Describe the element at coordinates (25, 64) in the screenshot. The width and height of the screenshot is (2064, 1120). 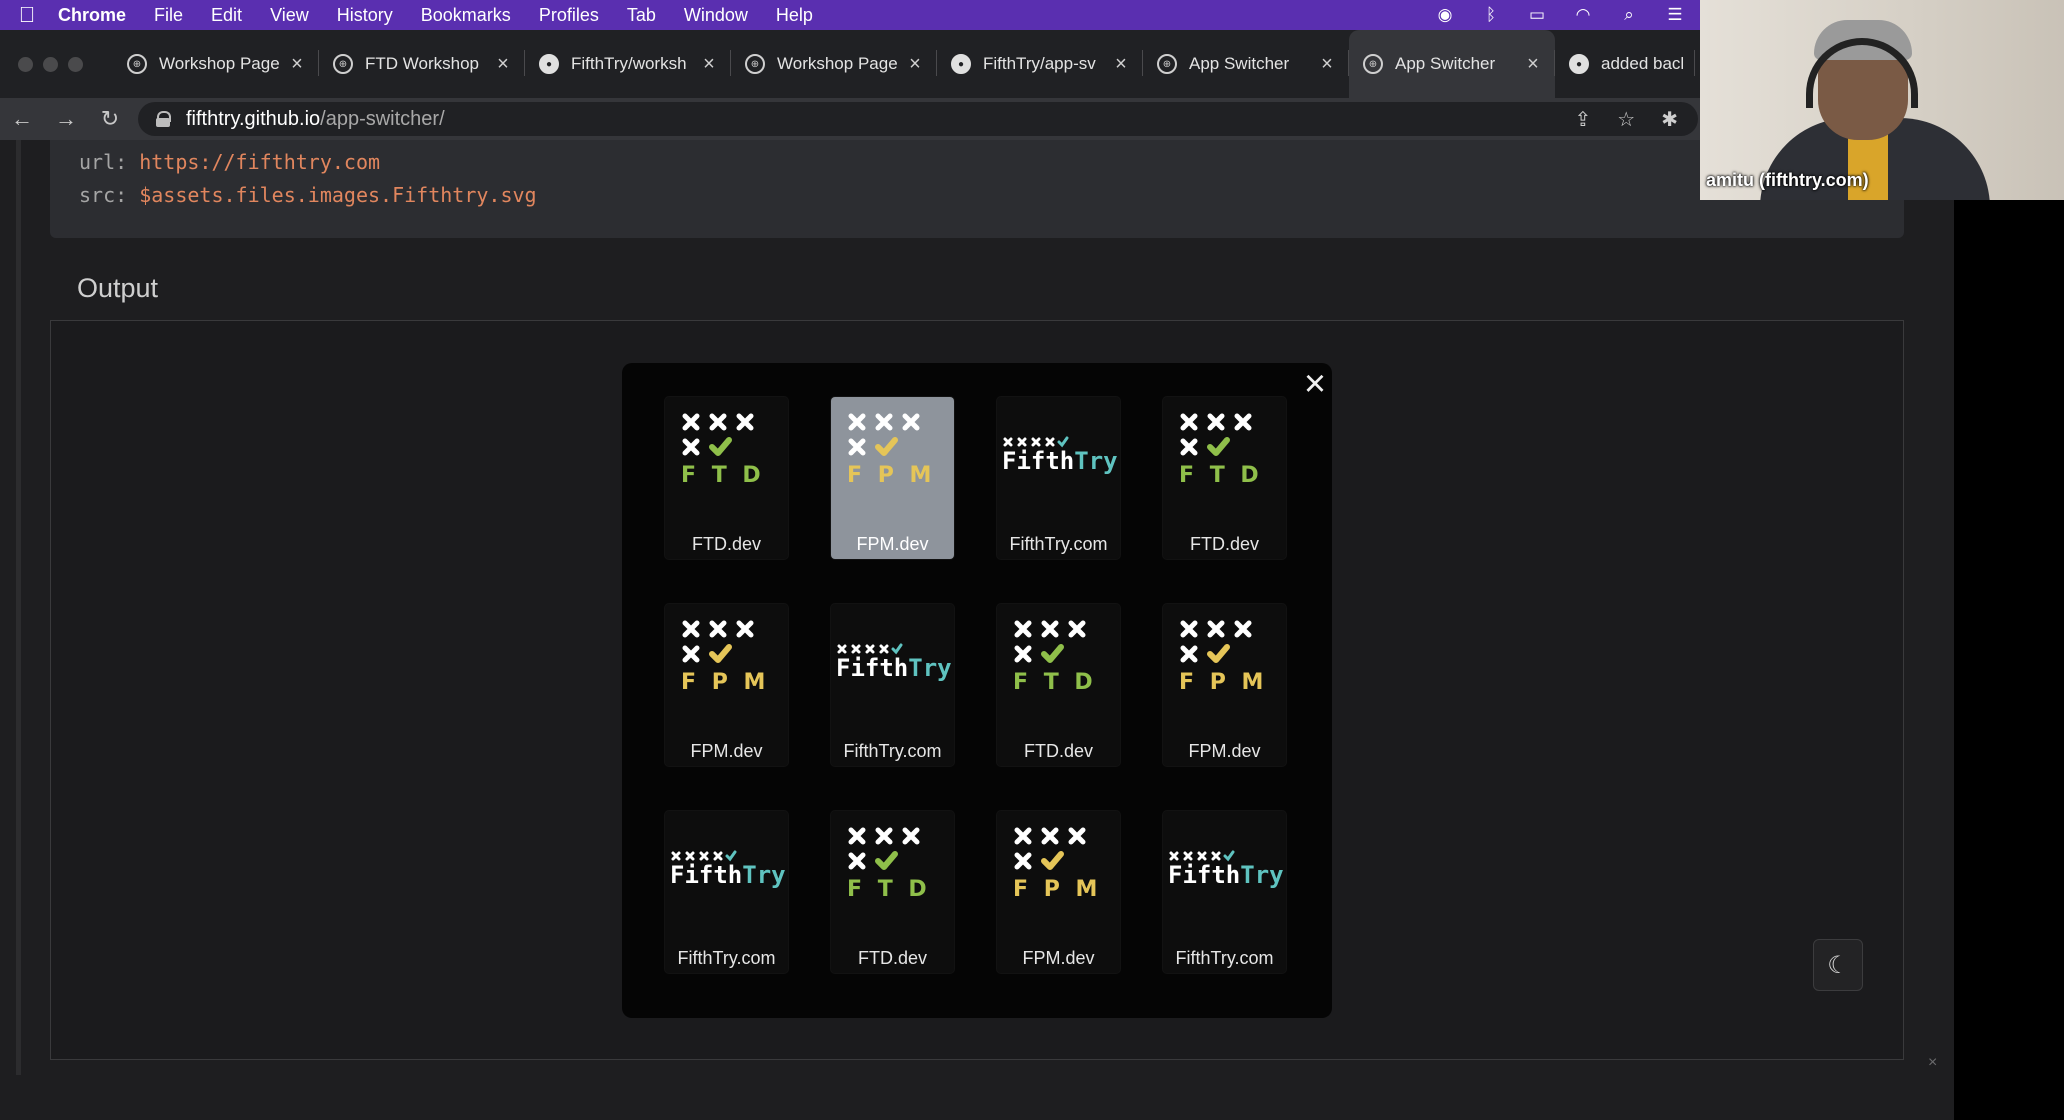
I see `close-window-button` at that location.